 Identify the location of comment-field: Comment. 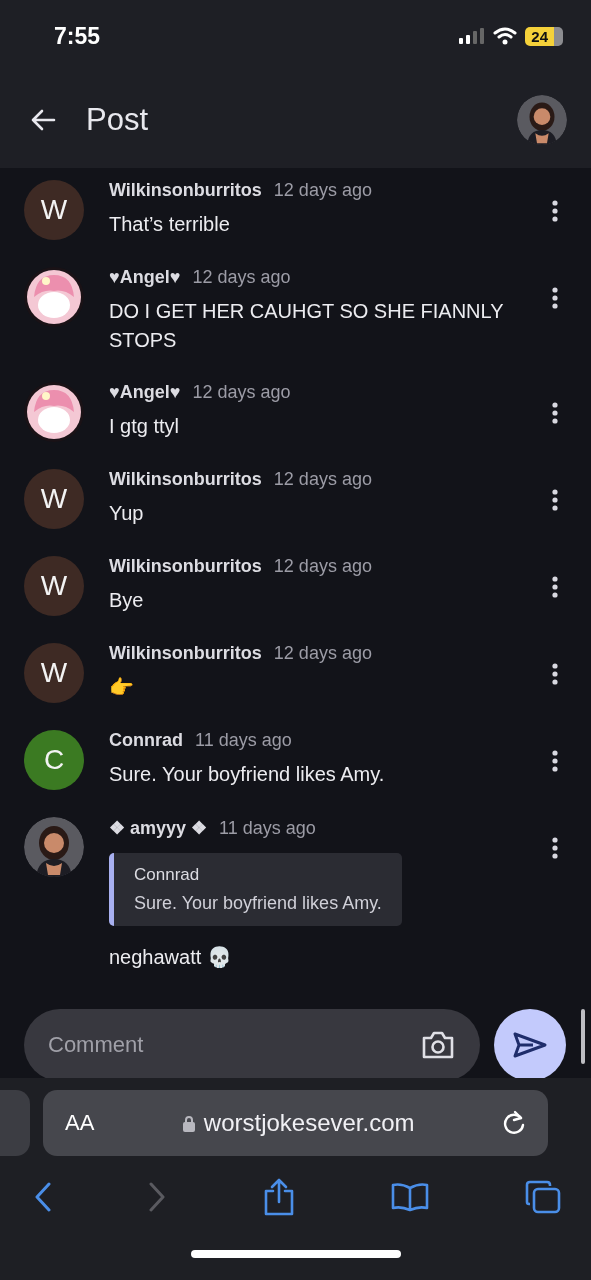
(252, 1043).